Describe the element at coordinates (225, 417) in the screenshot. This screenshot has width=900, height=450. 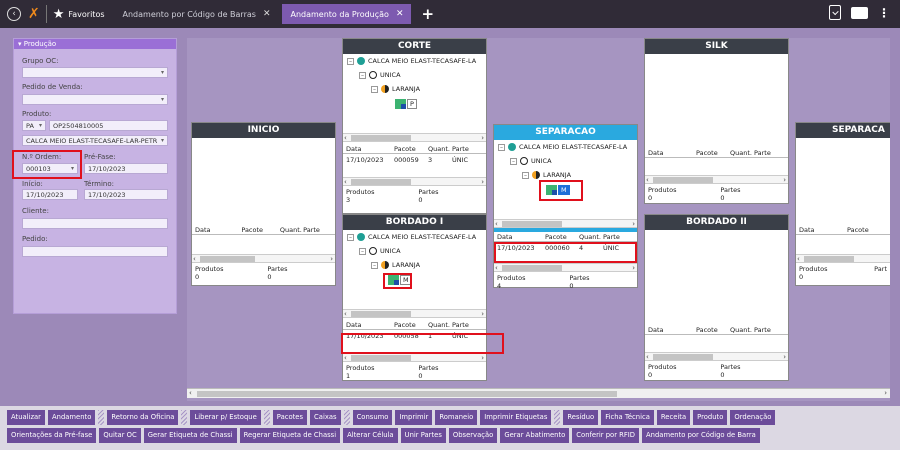
I see `liberar-estoque-button: Liberar p/ Estoque` at that location.